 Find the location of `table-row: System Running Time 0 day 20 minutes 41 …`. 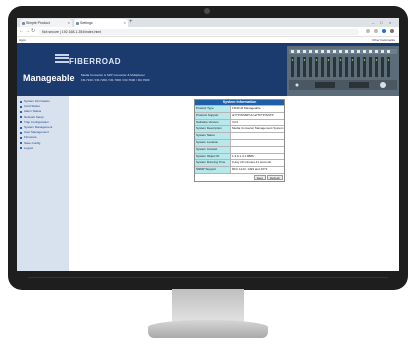

table-row: System Running Time 0 day 20 minutes 41 … is located at coordinates (239, 163).